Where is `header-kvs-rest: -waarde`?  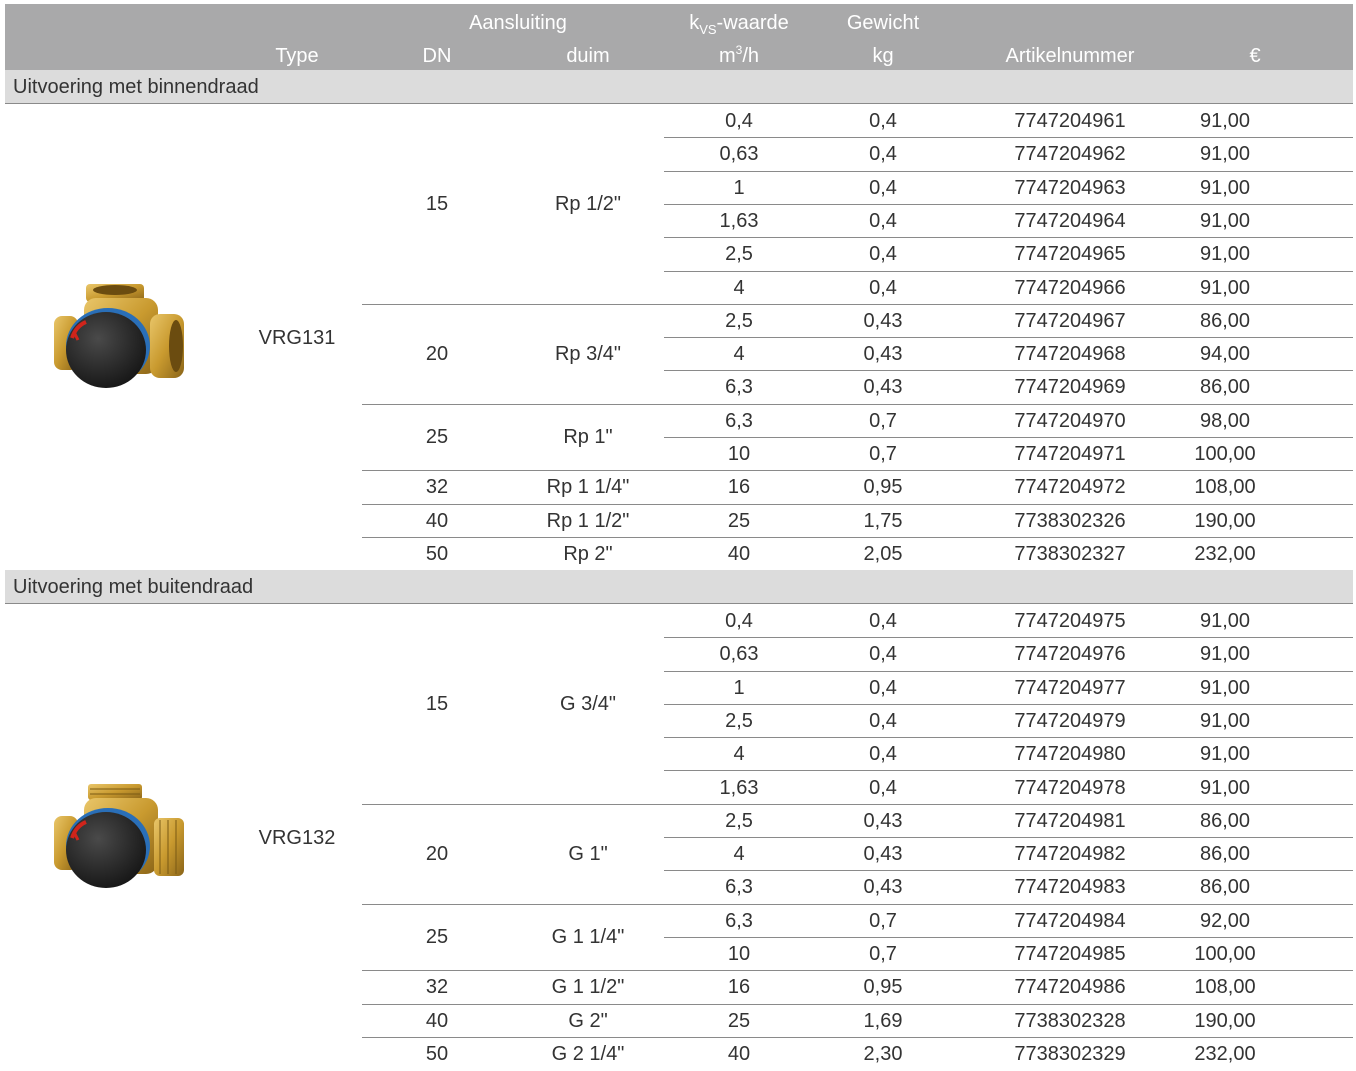 header-kvs-rest: -waarde is located at coordinates (752, 23).